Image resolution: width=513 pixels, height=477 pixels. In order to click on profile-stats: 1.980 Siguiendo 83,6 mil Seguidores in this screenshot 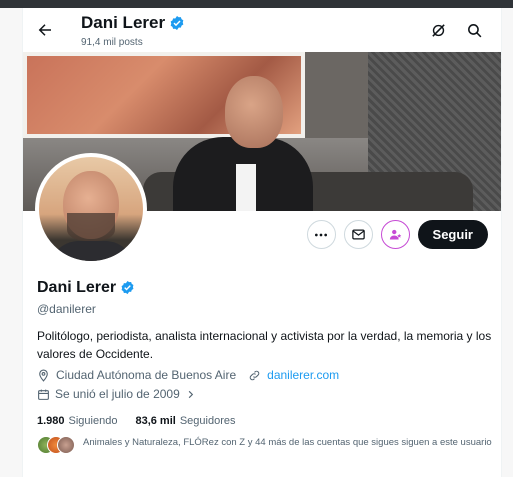, I will do `click(136, 421)`.